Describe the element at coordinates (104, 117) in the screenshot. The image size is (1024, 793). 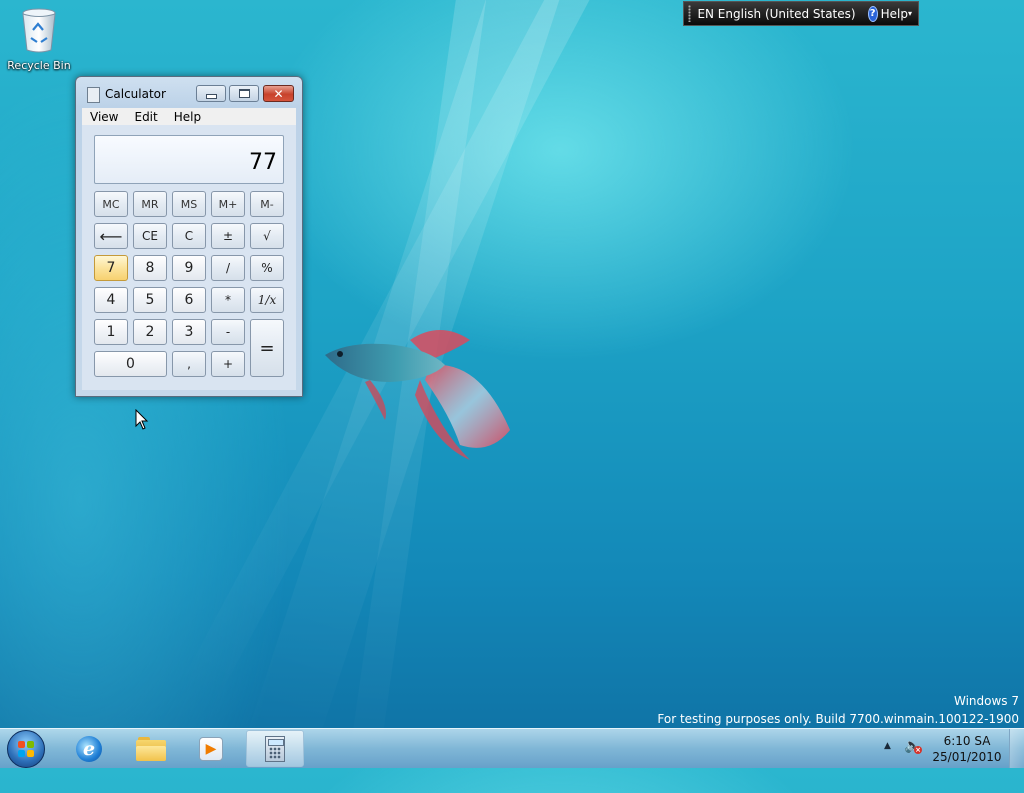
I see `menu-view: View` at that location.